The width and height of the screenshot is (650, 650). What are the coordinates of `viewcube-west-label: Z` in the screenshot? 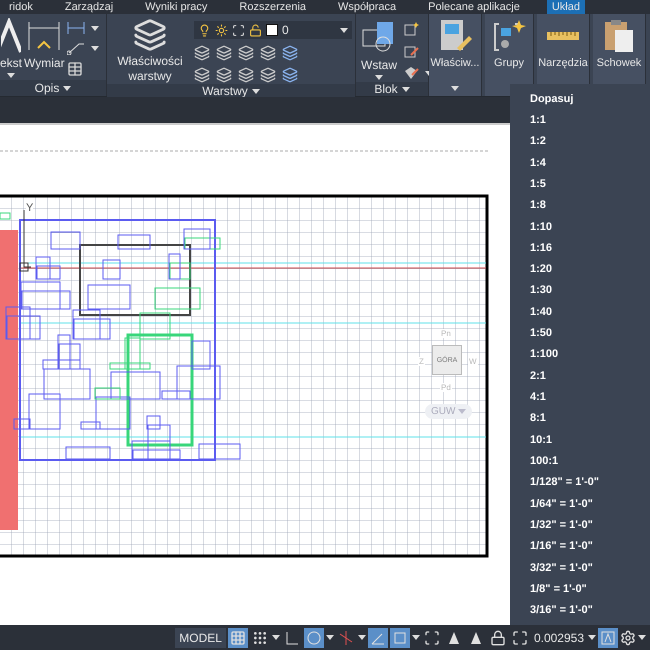 It's located at (421, 361).